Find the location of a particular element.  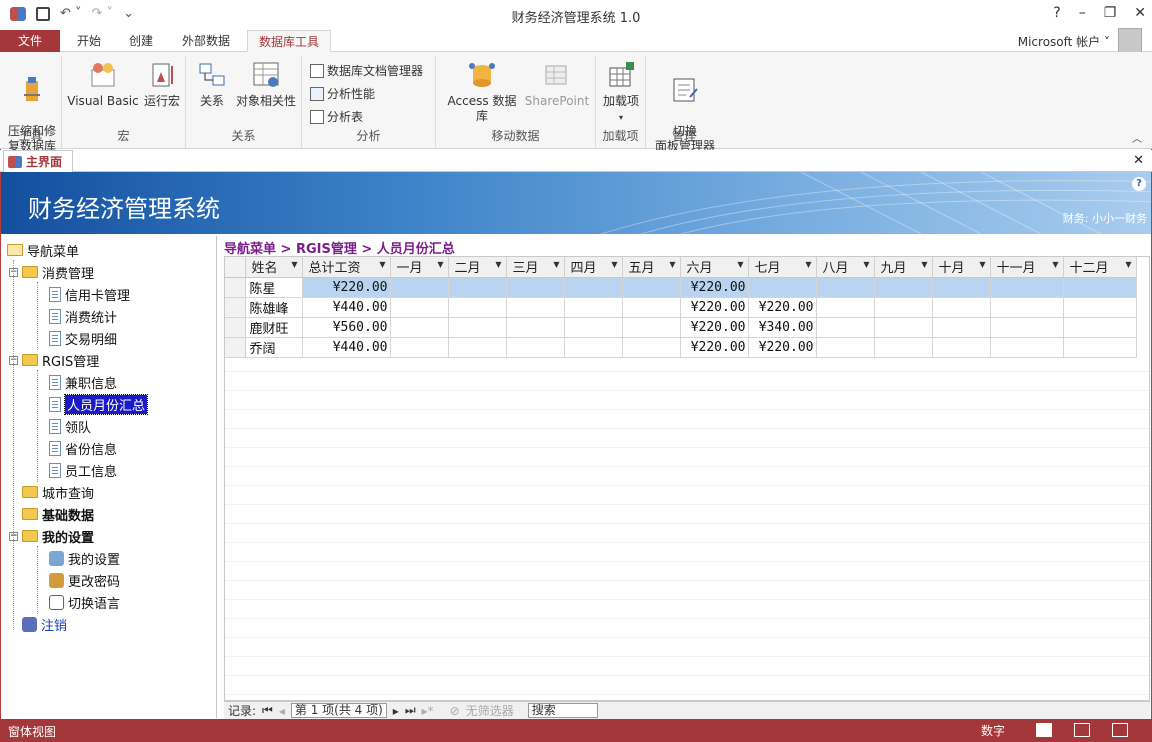

tab-external-data: 外部数据 is located at coordinates (206, 41).